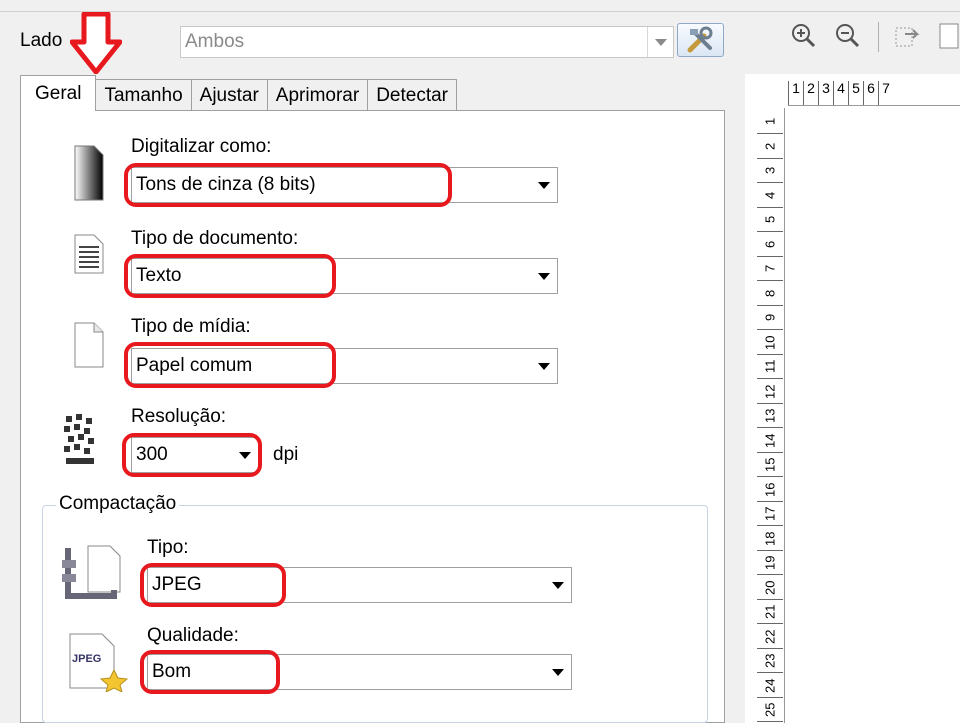 The height and width of the screenshot is (723, 960). I want to click on ruler-tick-label: 12, so click(770, 391).